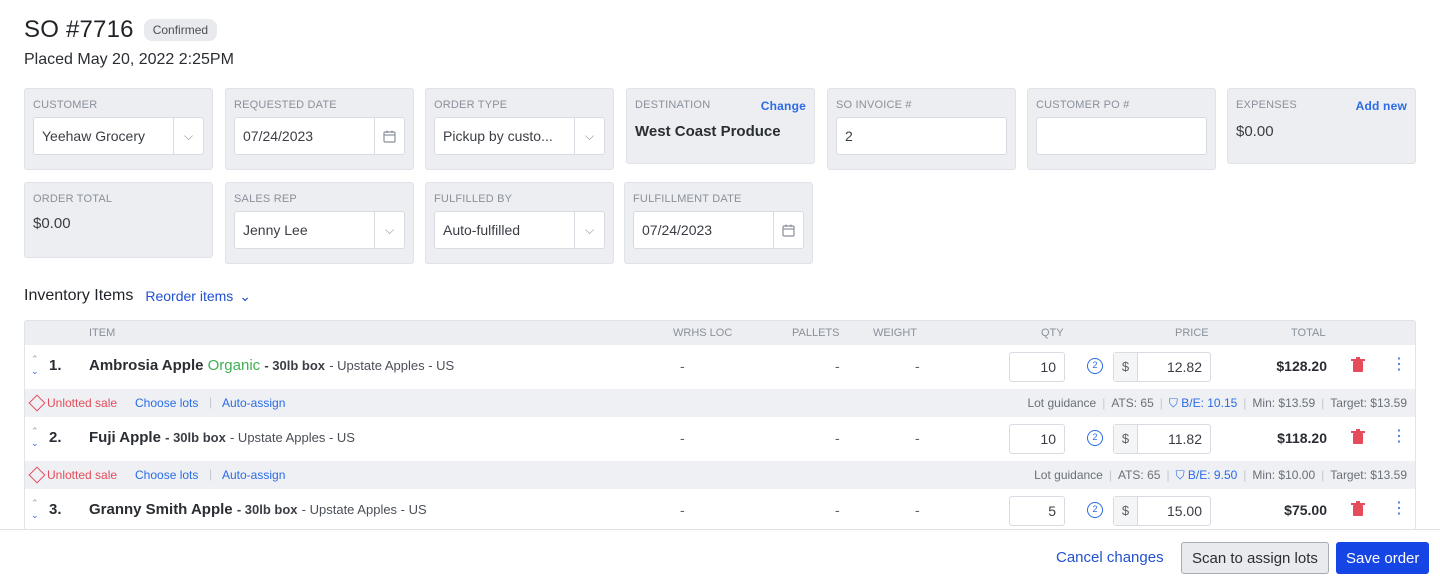 Image resolution: width=1440 pixels, height=585 pixels. I want to click on row-number: 2., so click(55, 437).